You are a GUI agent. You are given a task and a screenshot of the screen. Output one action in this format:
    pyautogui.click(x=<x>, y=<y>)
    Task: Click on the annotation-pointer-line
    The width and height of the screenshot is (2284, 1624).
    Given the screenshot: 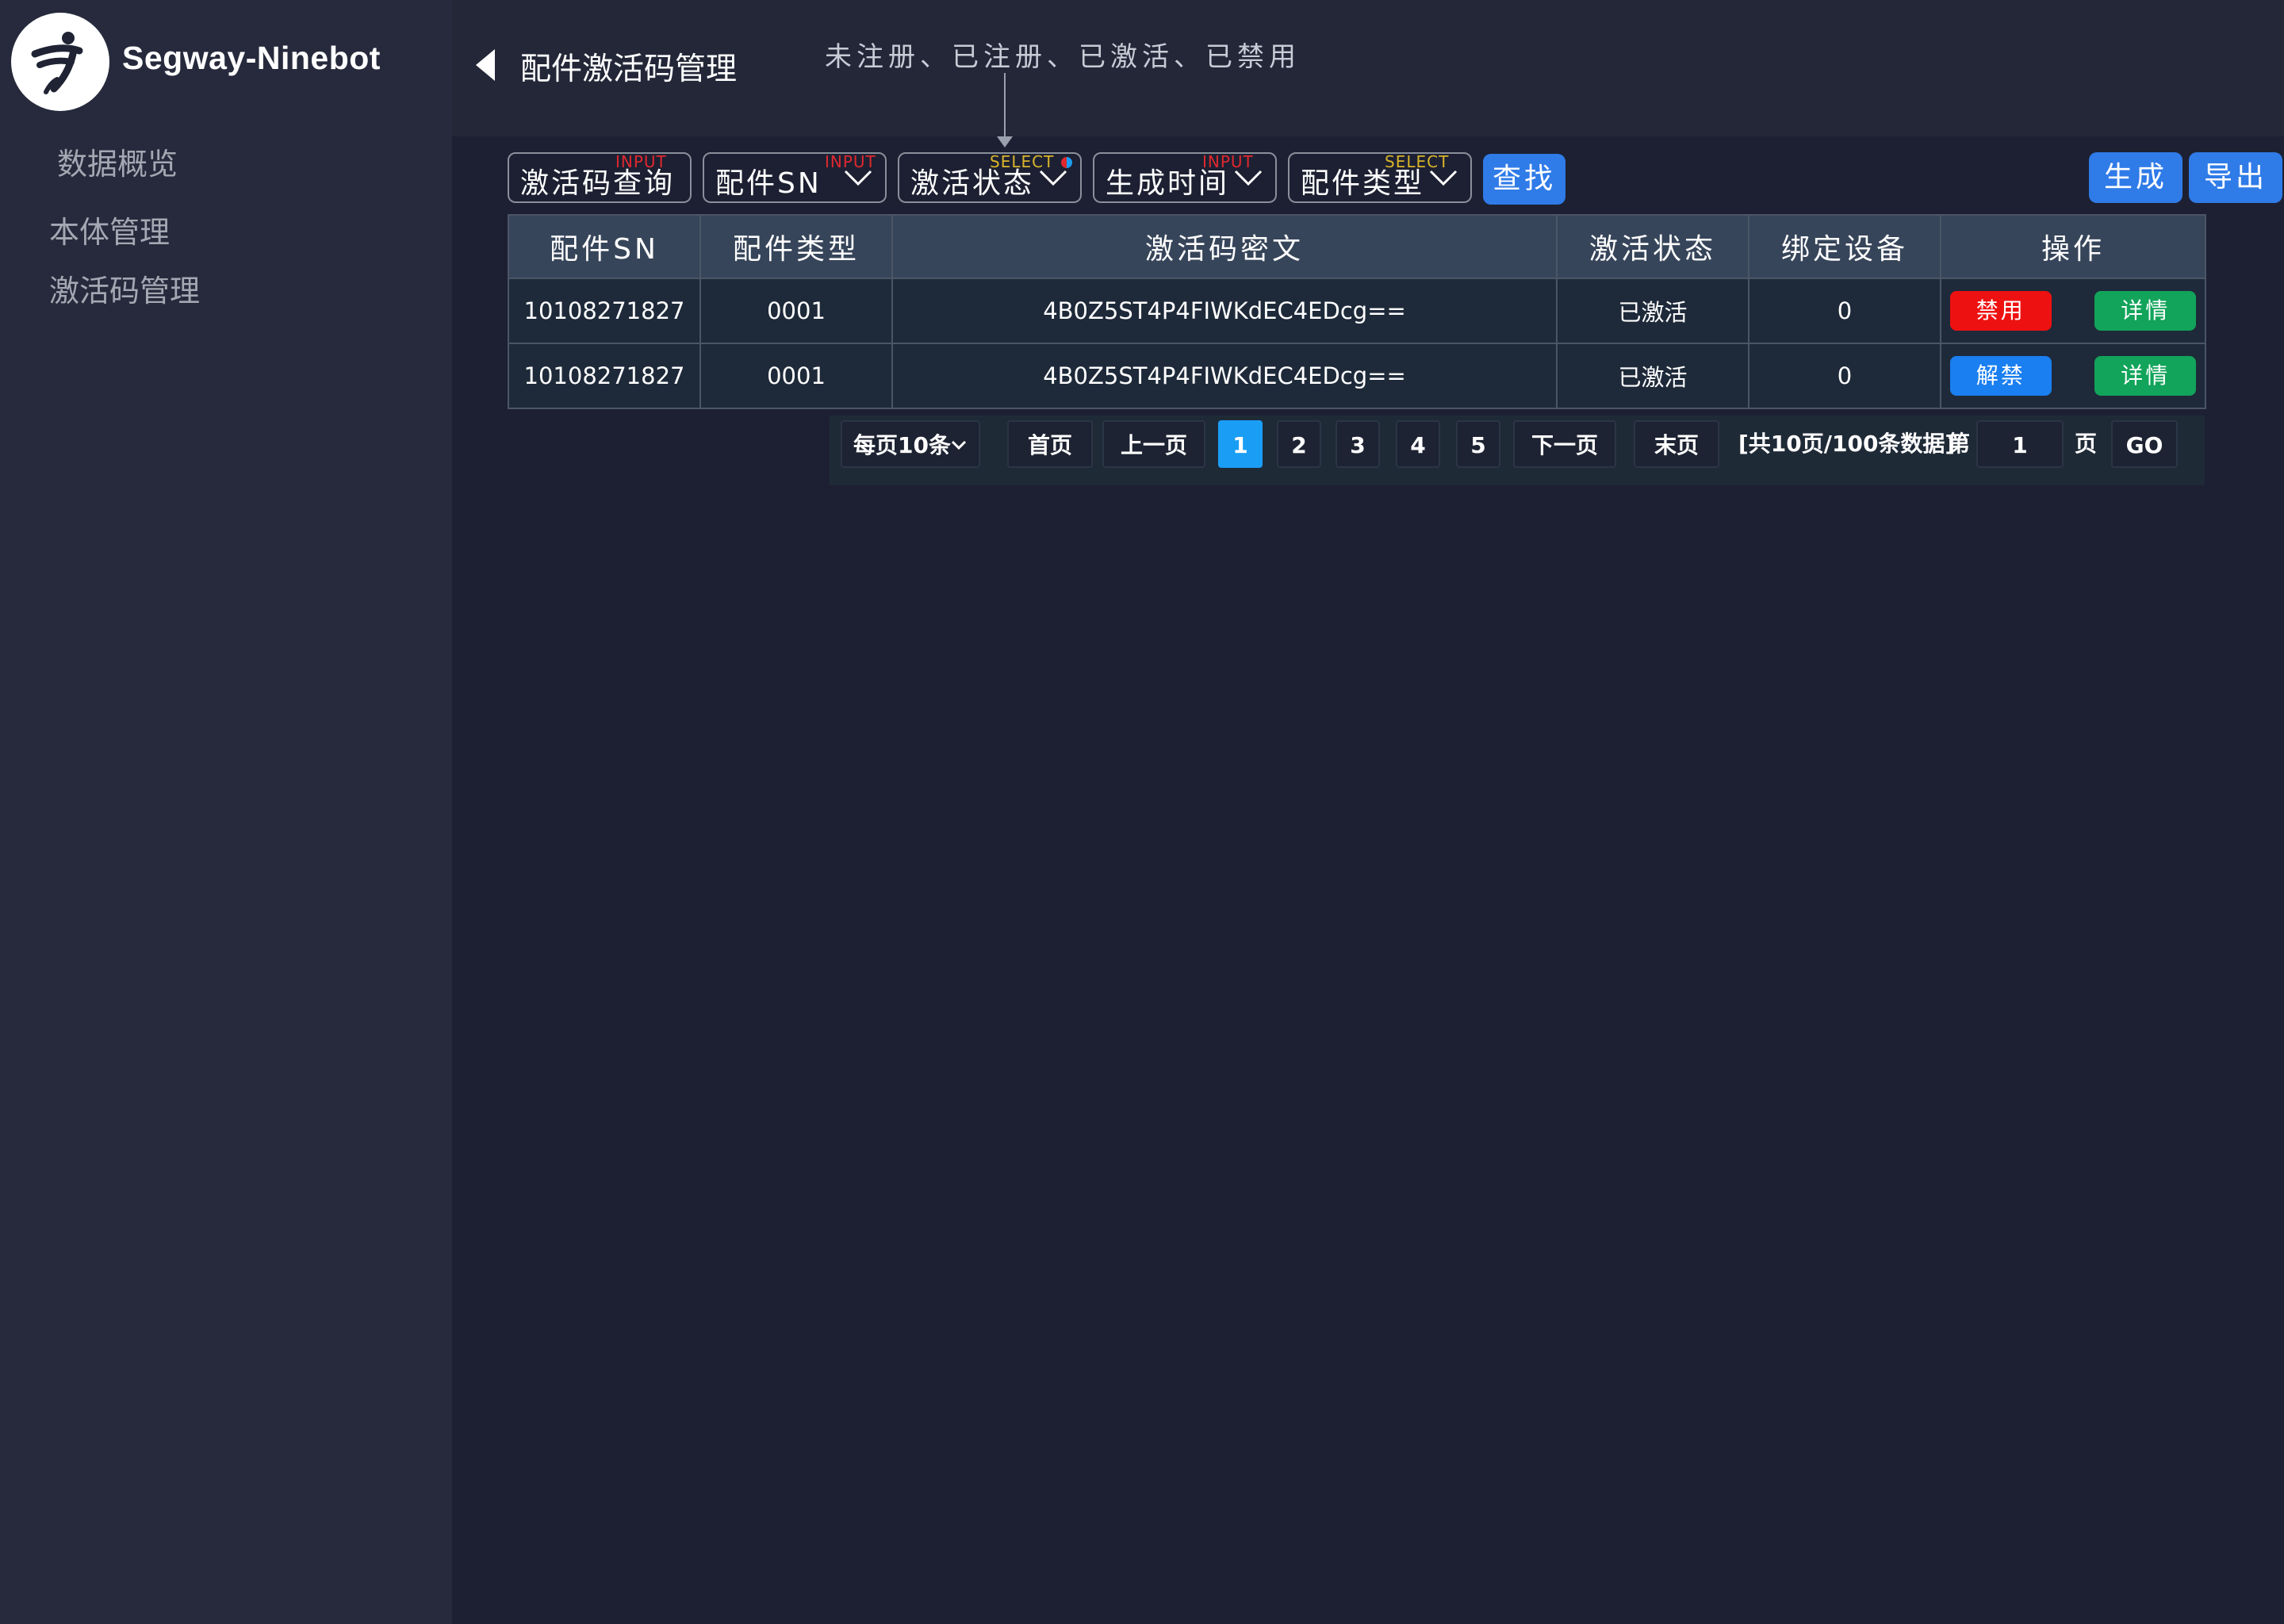 What is the action you would take?
    pyautogui.click(x=1005, y=105)
    